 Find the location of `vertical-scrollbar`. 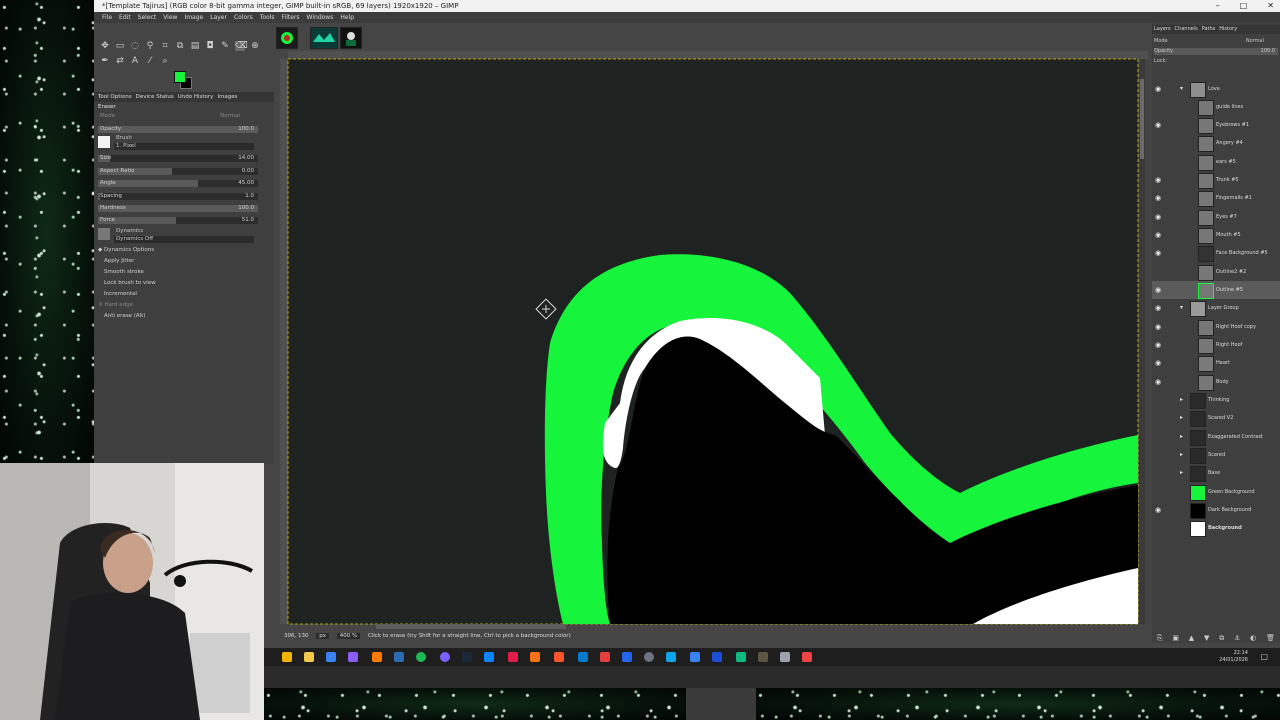

vertical-scrollbar is located at coordinates (1142, 341).